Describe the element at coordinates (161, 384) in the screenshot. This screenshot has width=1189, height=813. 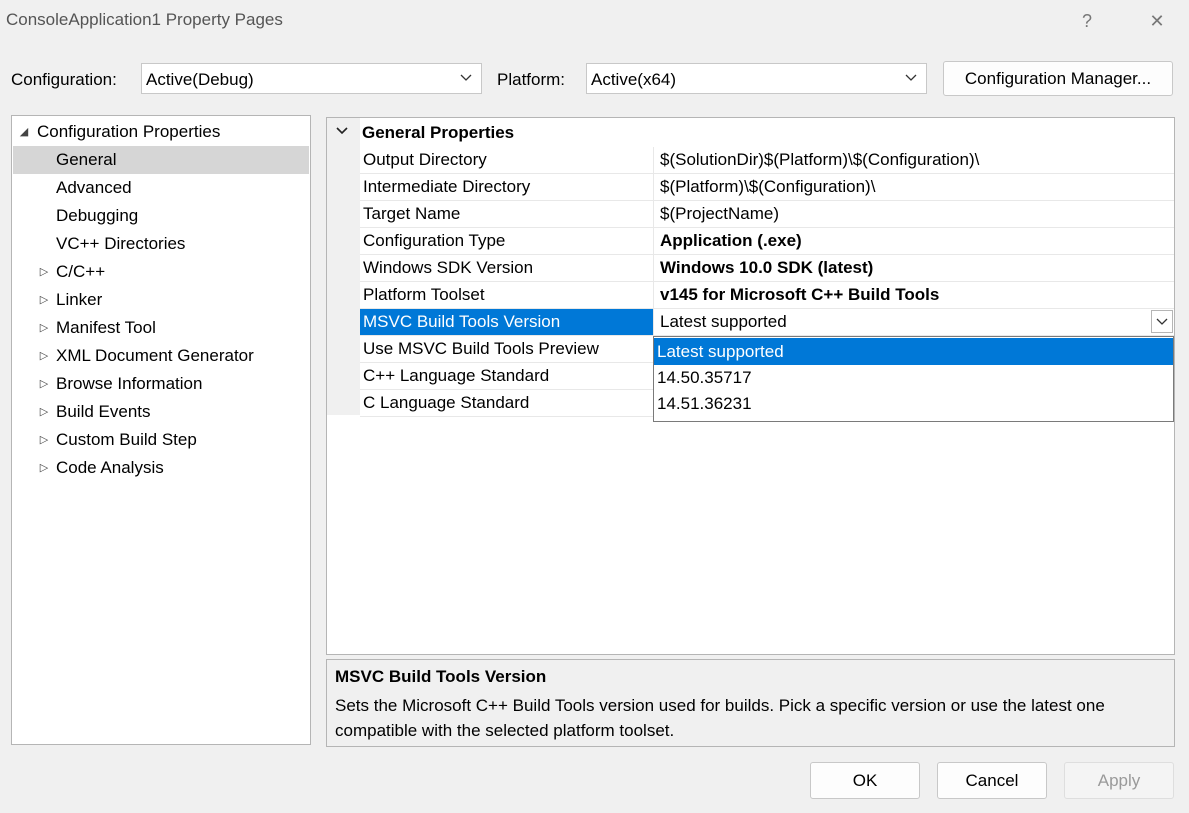
I see `tree-item-browse-information: ▷ Browse Information` at that location.